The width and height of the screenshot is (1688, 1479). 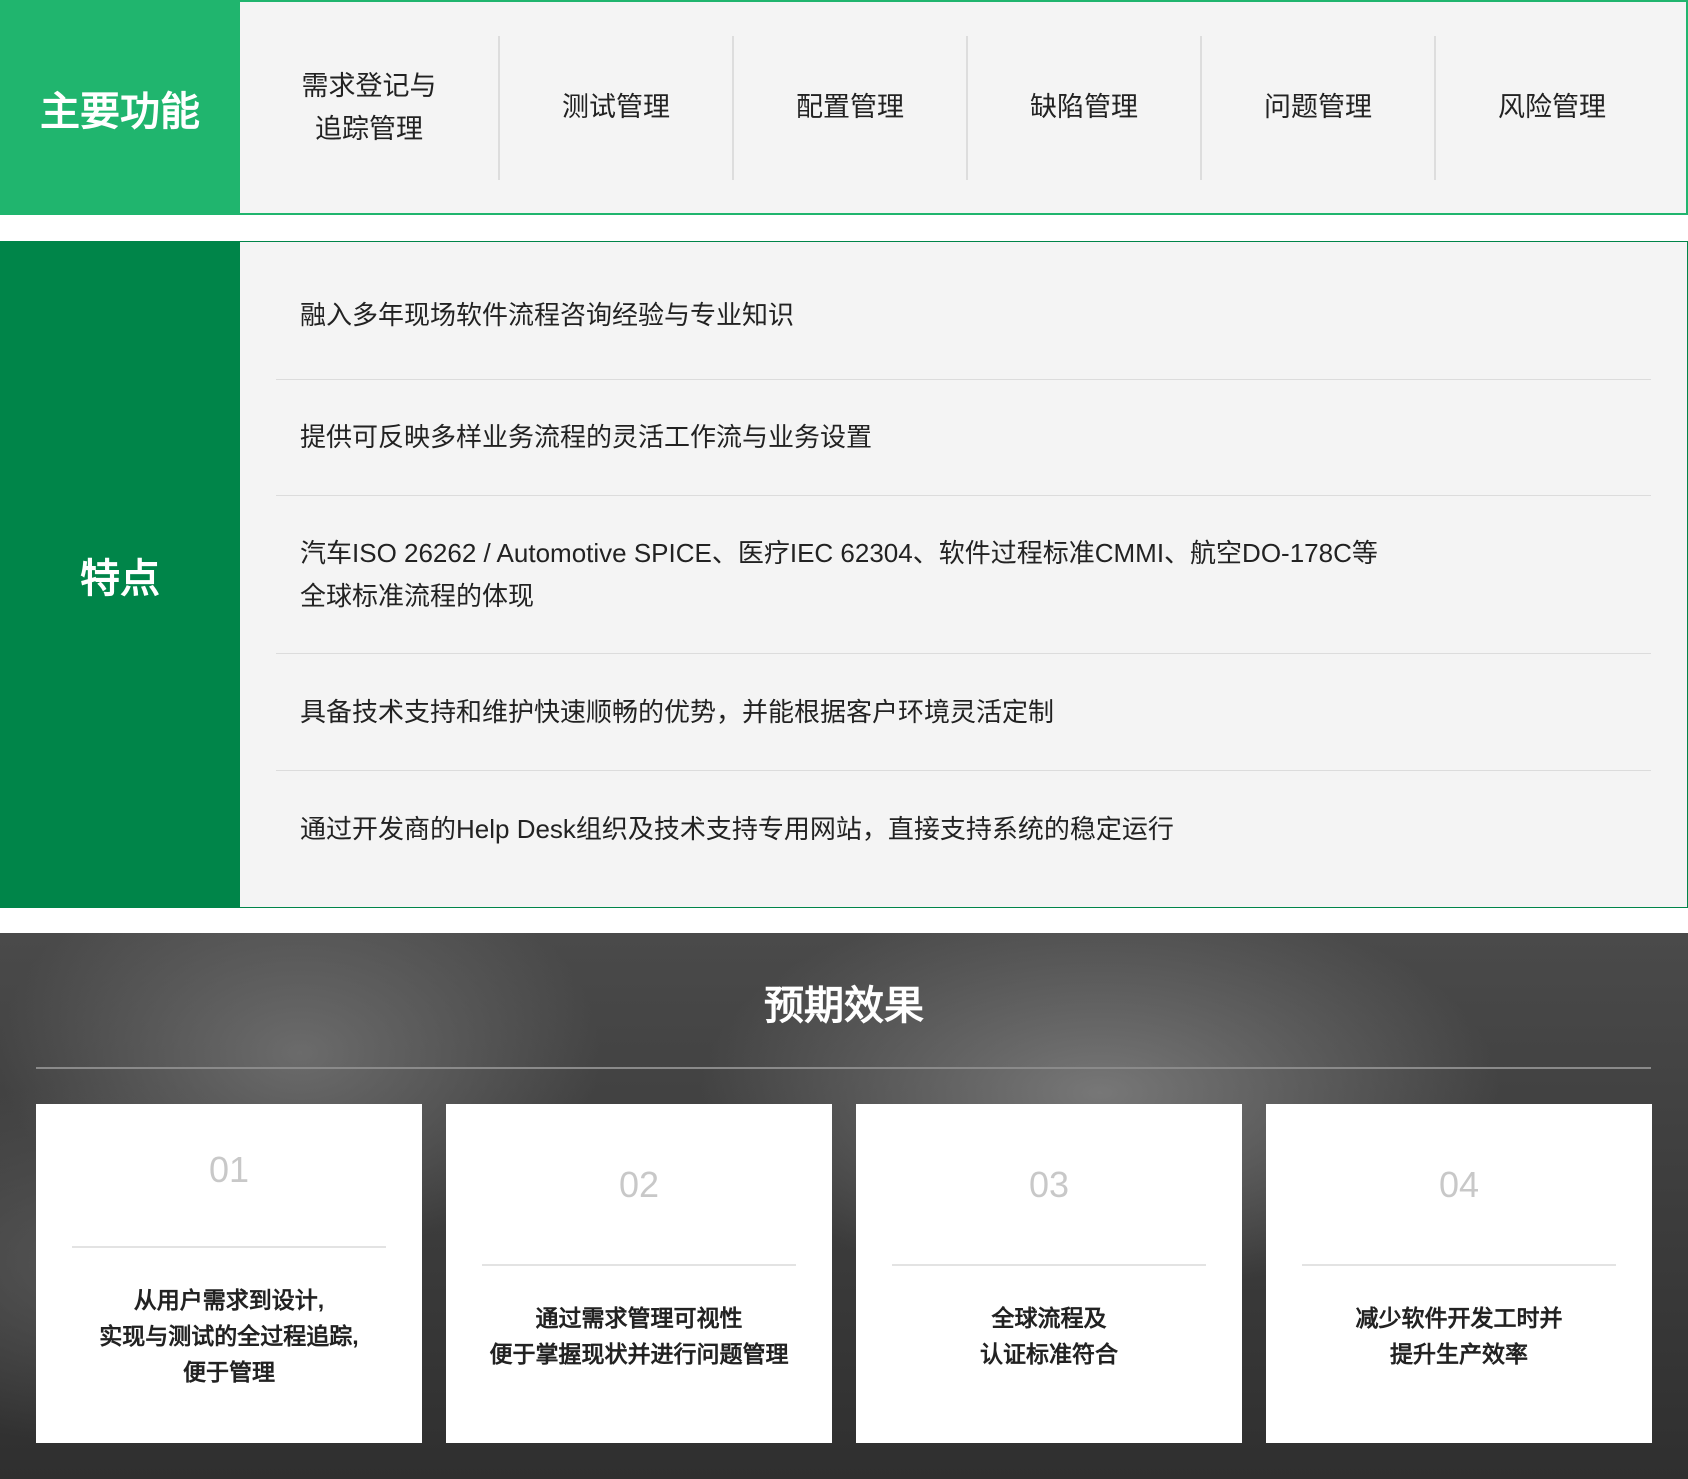 I want to click on function-list: 需求登记与追踪管理 测试管理 配置管理 缺陷管理 问题管理 风险管理, so click(x=964, y=107).